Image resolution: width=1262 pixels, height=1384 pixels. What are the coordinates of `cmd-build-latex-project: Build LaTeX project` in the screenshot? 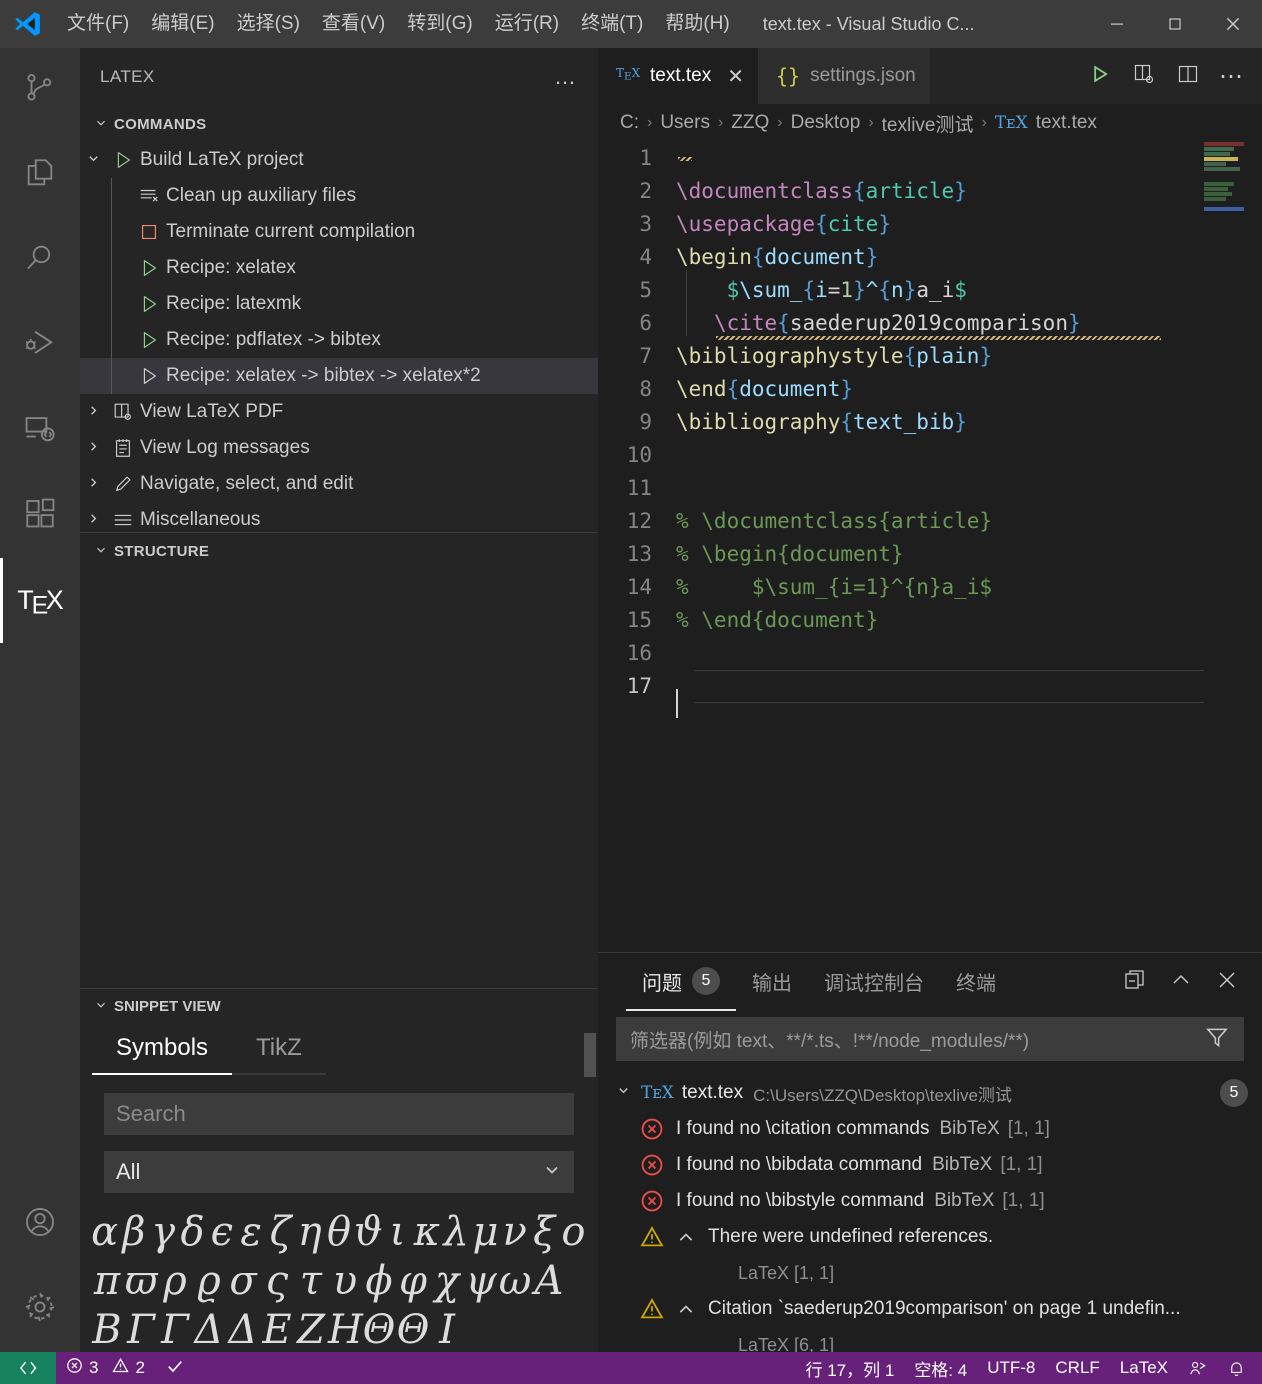 It's located at (339, 160).